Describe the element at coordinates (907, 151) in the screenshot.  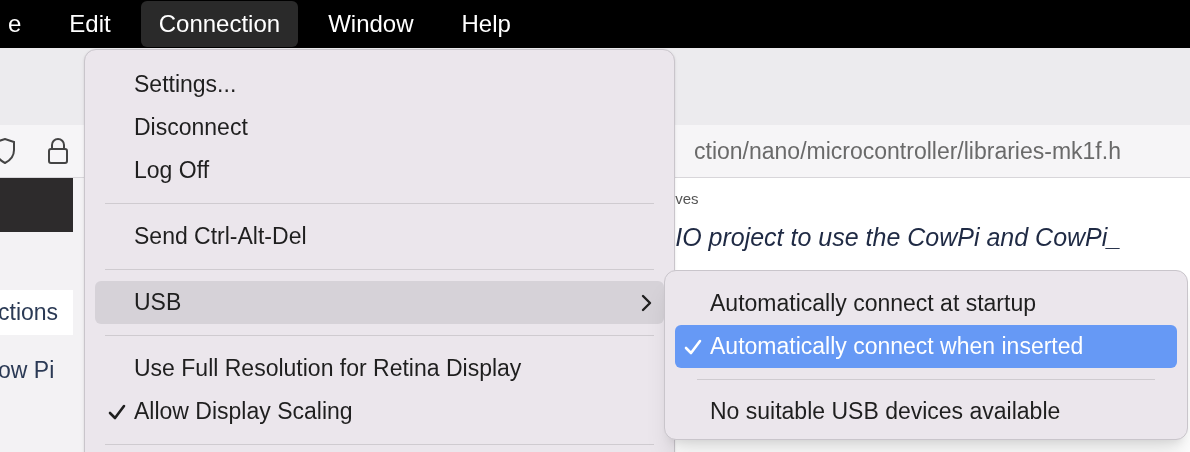
I see `url-text: ction/nano/microcontroller/libraries-mk1f.h` at that location.